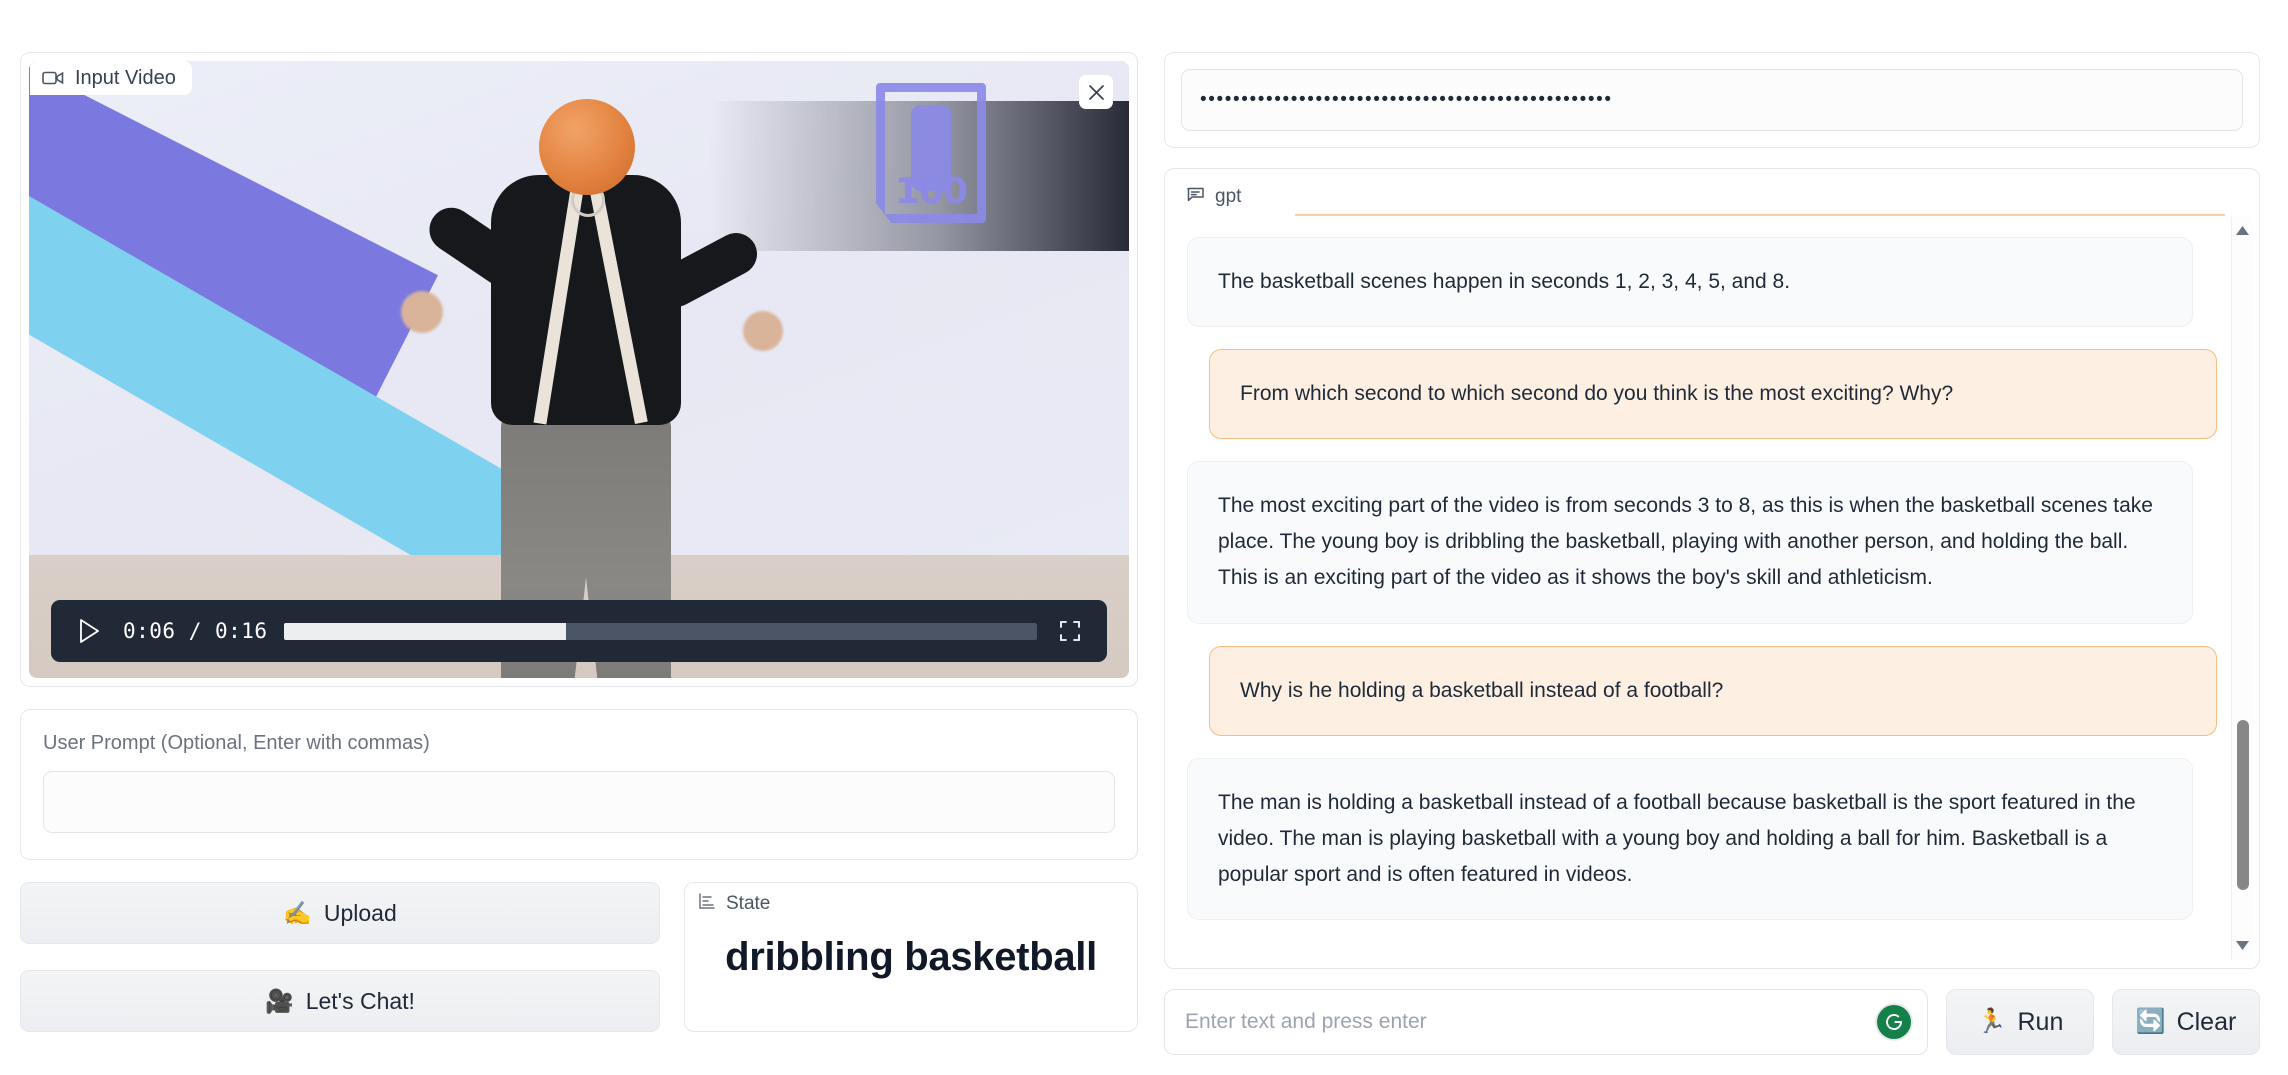 The width and height of the screenshot is (2288, 1075). Describe the element at coordinates (592, 378) in the screenshot. I see `video-subject-figure` at that location.